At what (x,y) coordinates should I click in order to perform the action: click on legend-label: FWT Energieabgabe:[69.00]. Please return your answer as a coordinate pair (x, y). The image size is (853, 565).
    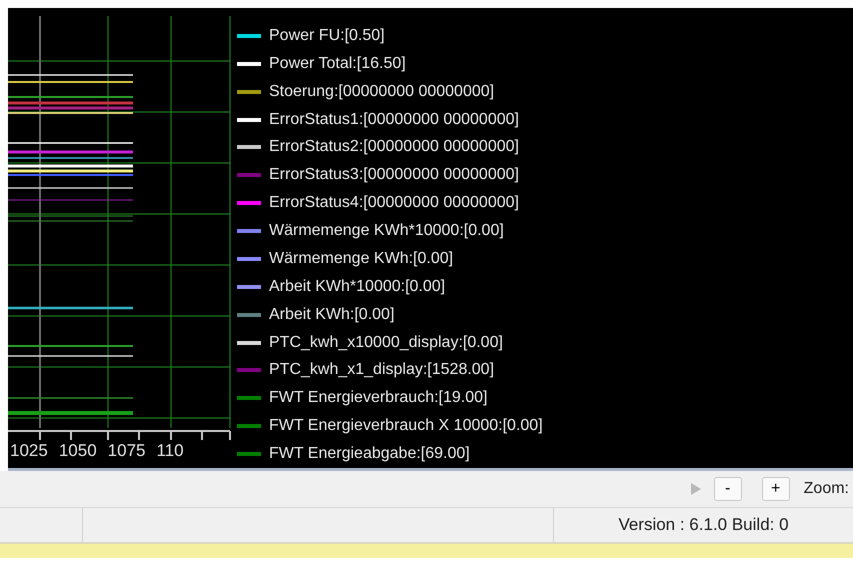
    Looking at the image, I should click on (369, 454).